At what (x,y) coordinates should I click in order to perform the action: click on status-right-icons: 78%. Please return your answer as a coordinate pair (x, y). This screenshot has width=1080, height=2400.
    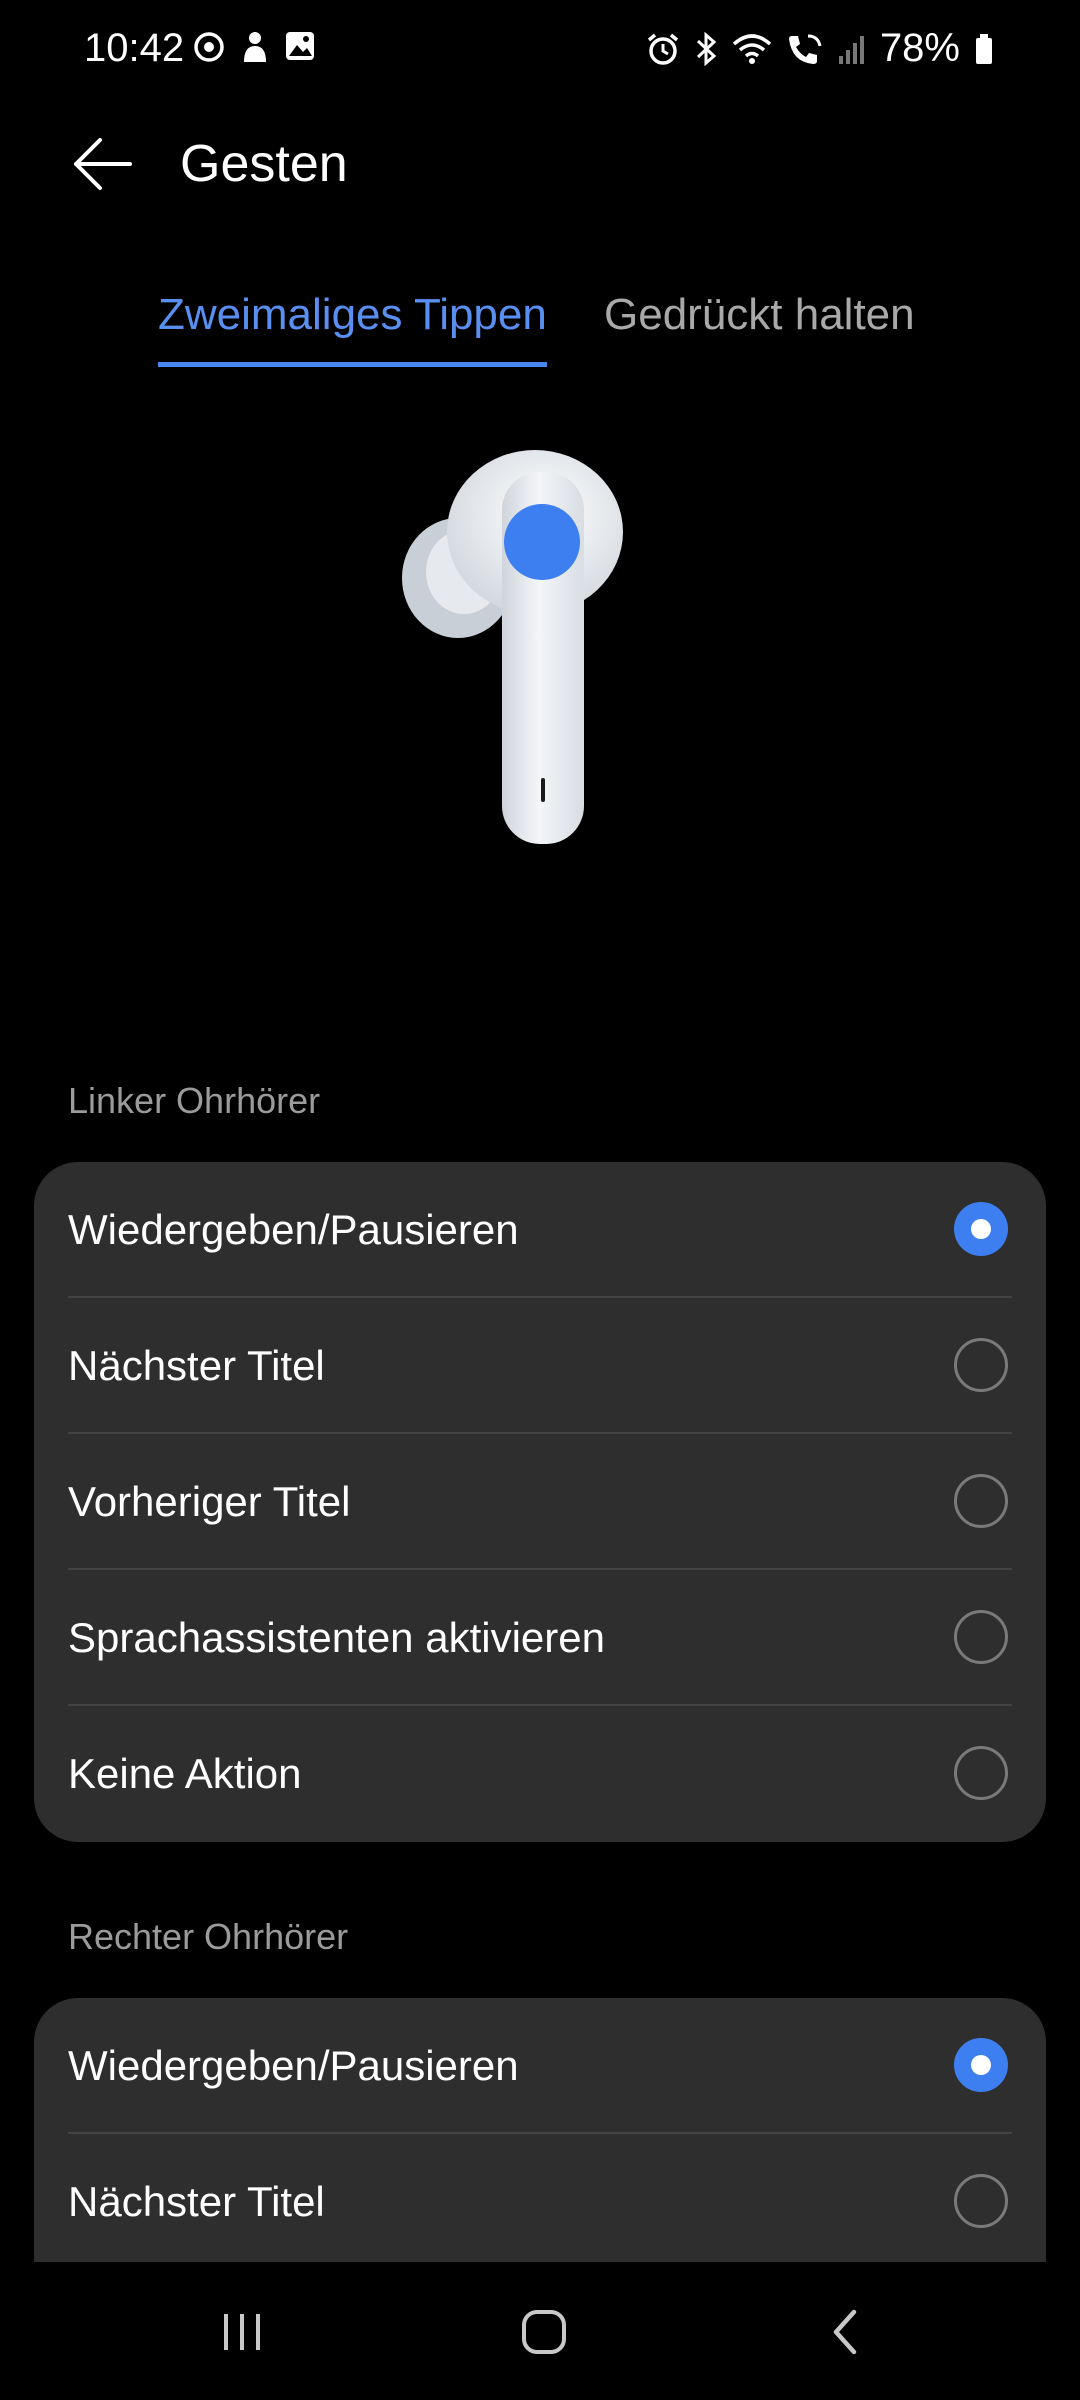
    Looking at the image, I should click on (820, 48).